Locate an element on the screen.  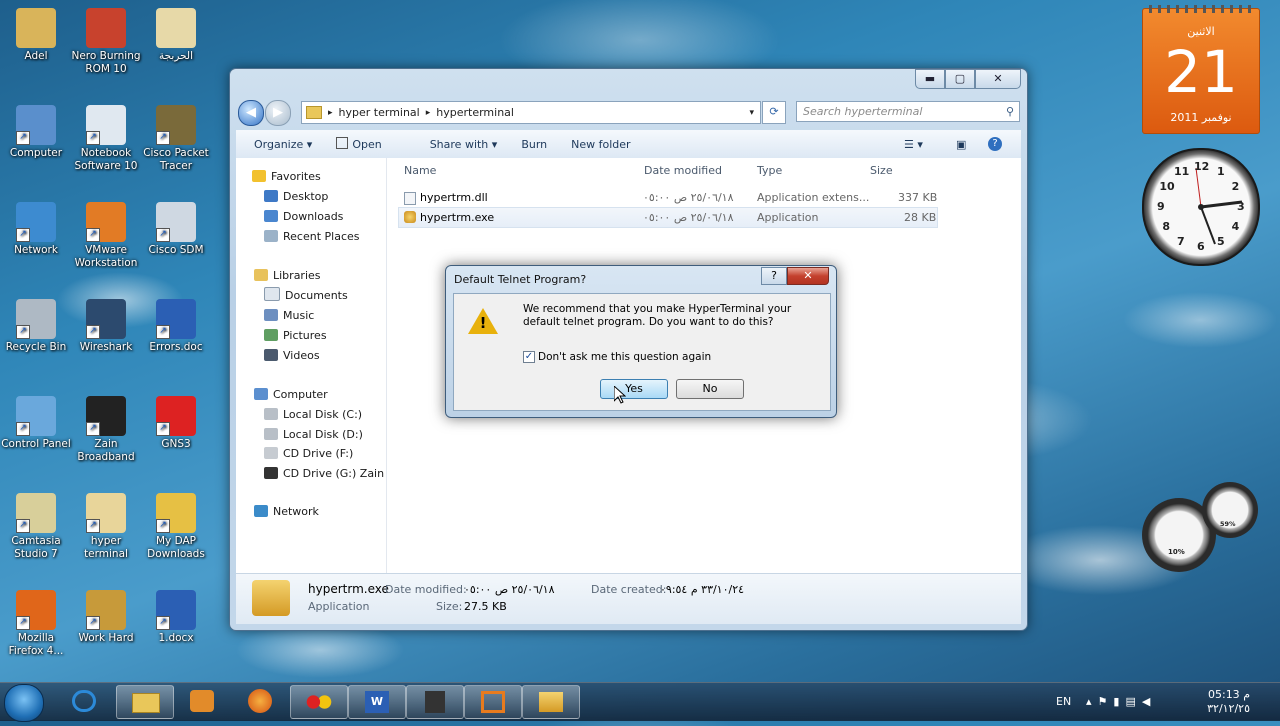
desktop-icon-8: ↗ Cisco SDM is located at coordinates (176, 229).